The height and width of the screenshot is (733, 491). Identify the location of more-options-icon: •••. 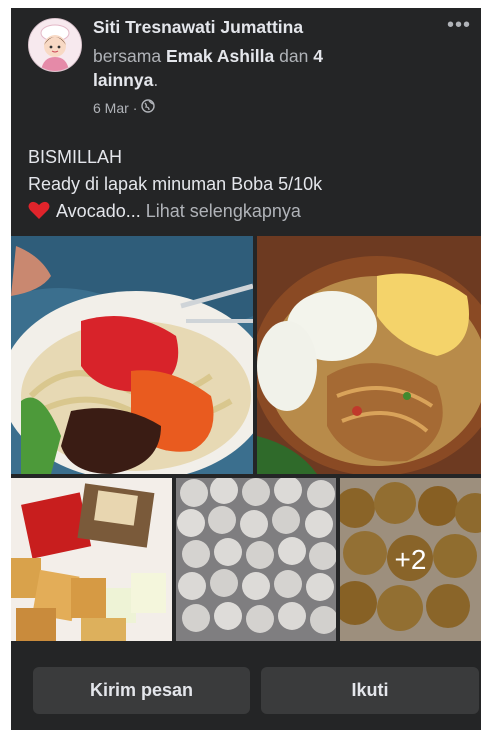
(459, 25).